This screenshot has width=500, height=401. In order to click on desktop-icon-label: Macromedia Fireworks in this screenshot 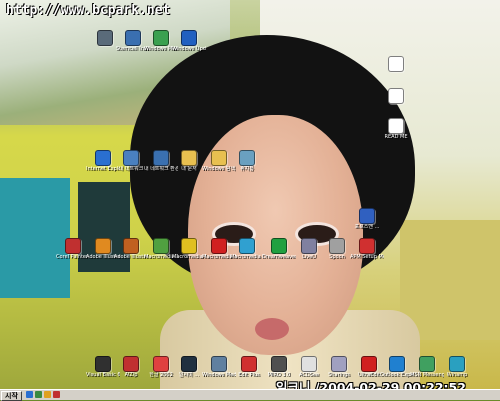, I will do `click(189, 257)`.